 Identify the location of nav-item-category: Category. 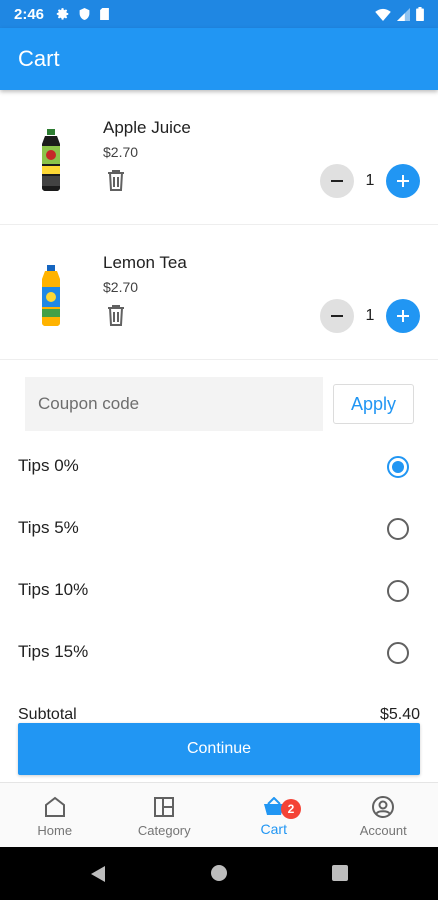
(165, 815).